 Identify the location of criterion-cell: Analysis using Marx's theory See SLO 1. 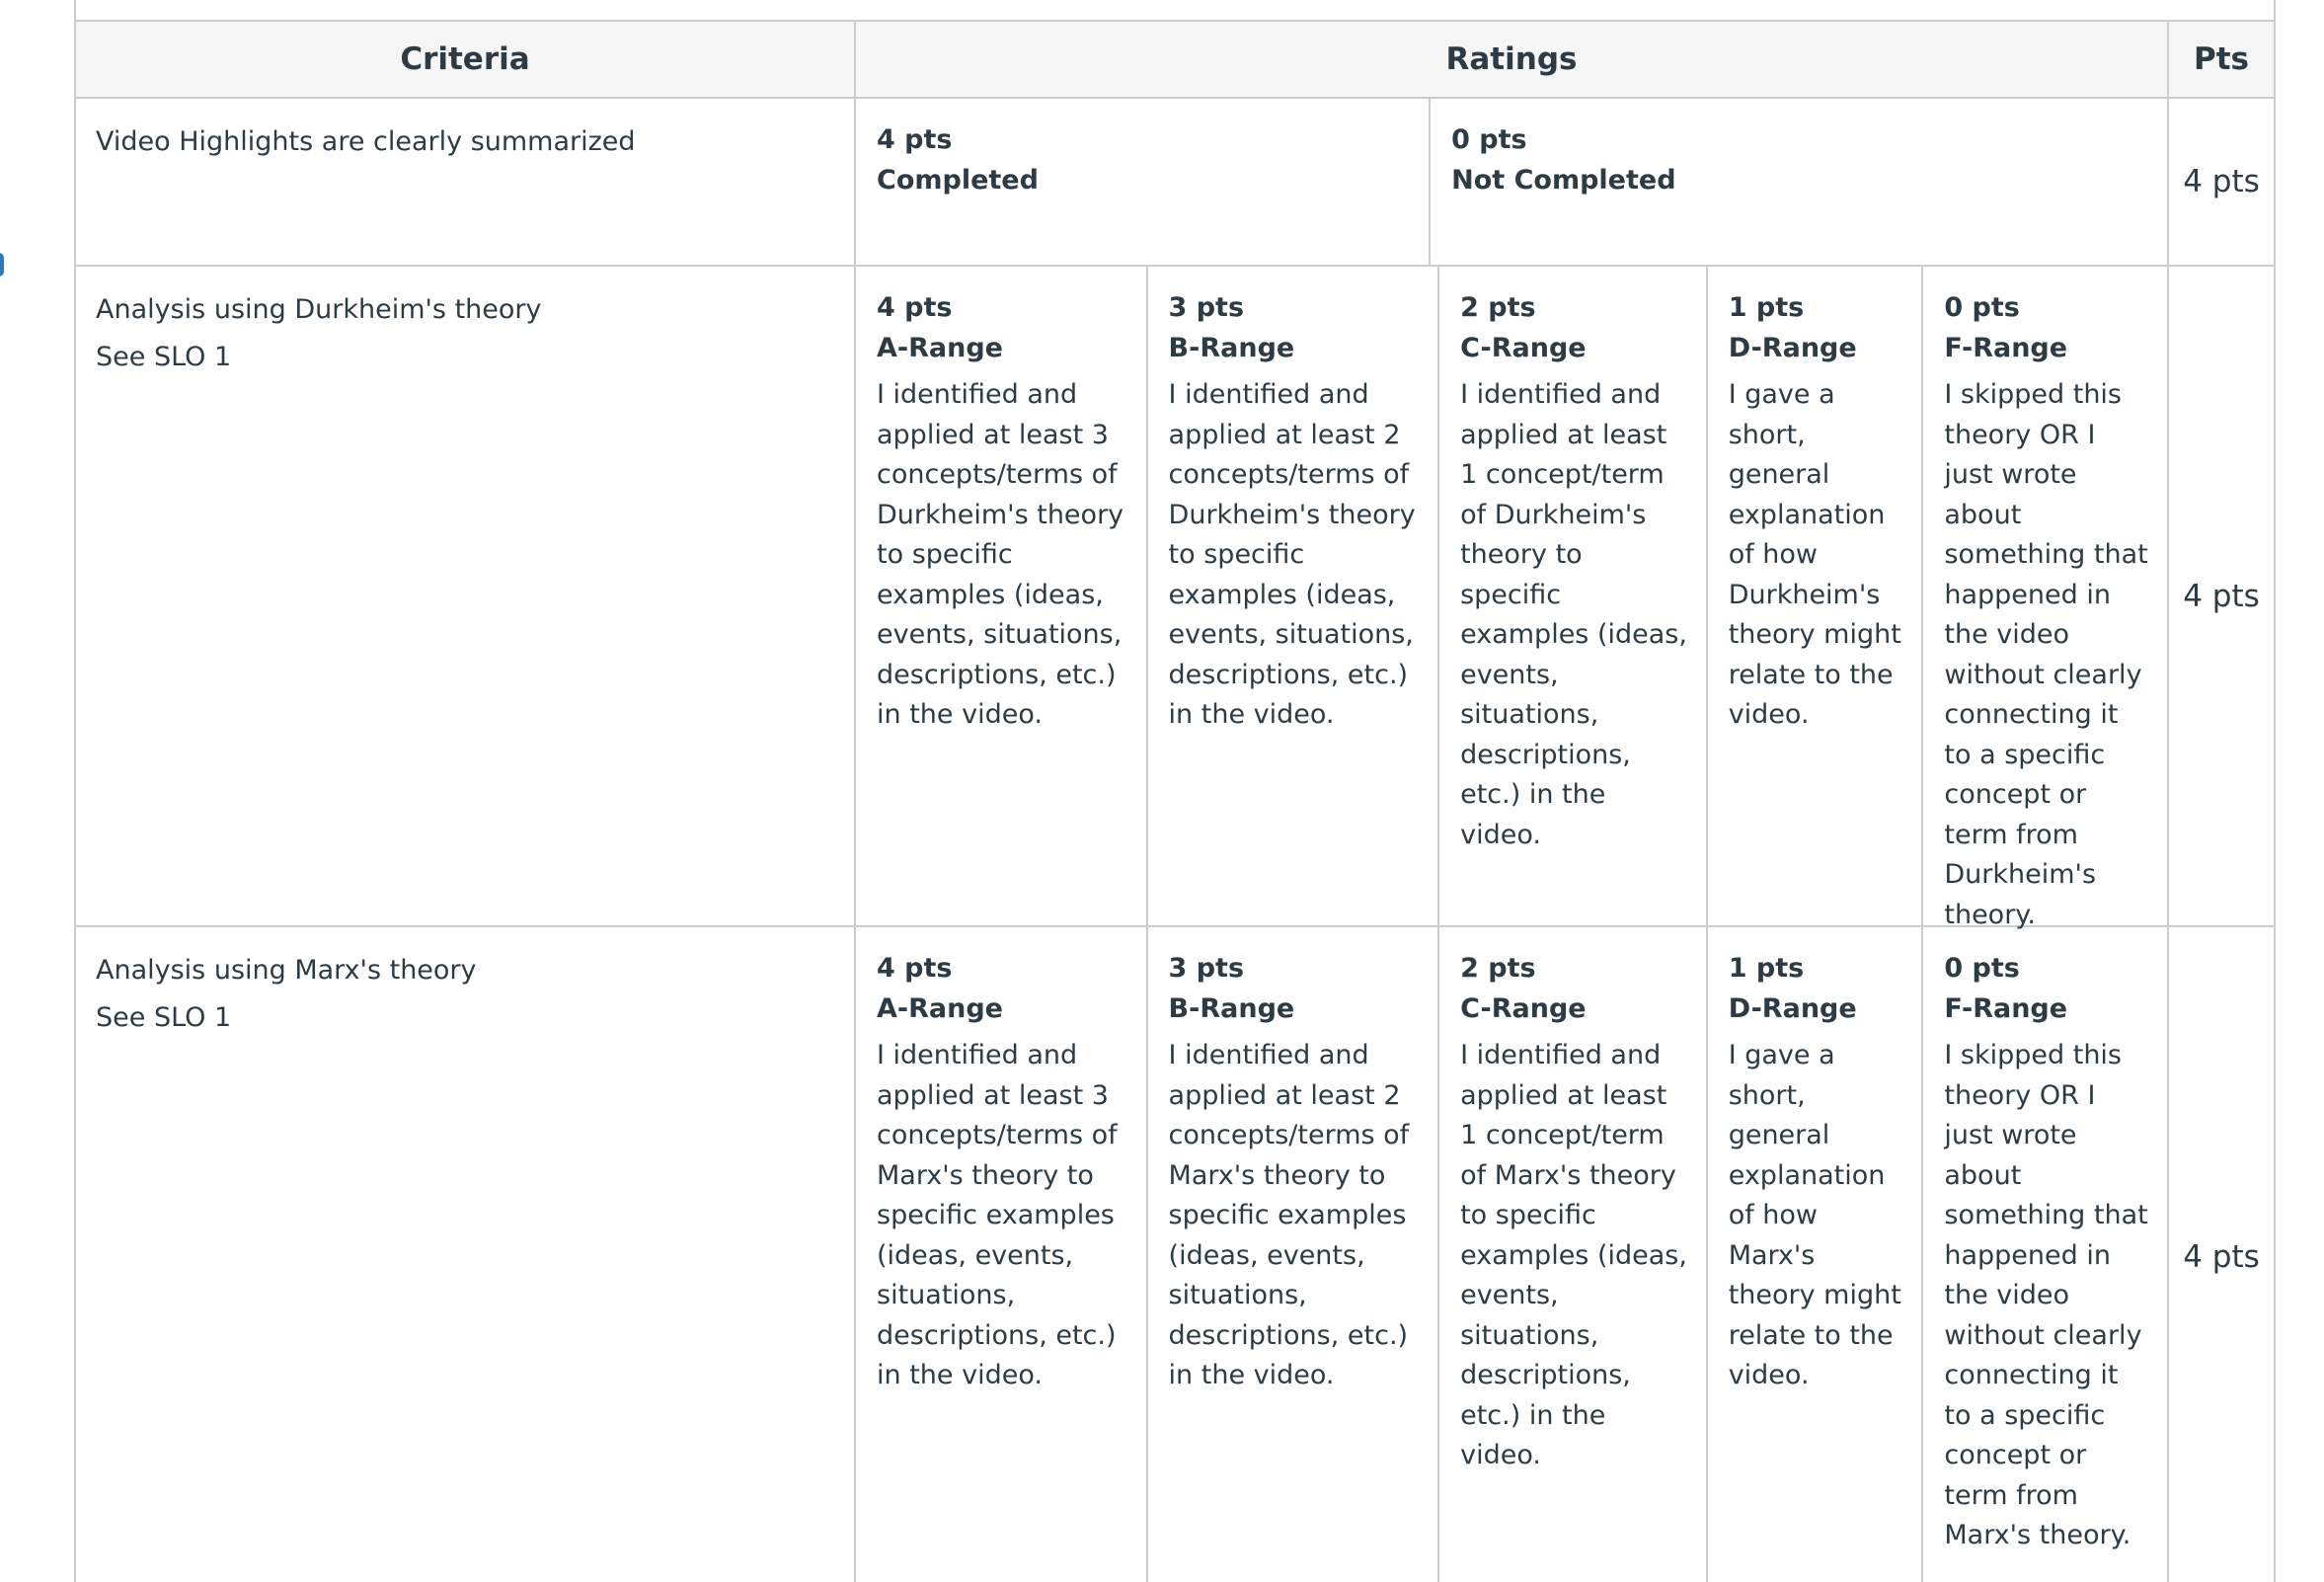
(465, 1253).